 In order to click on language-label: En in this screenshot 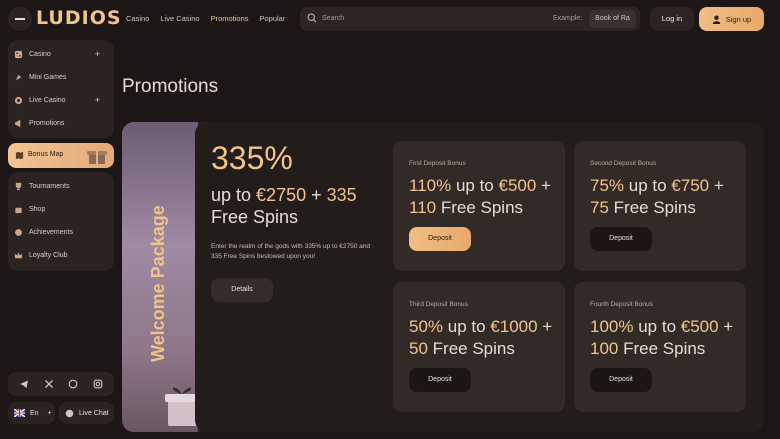, I will do `click(34, 413)`.